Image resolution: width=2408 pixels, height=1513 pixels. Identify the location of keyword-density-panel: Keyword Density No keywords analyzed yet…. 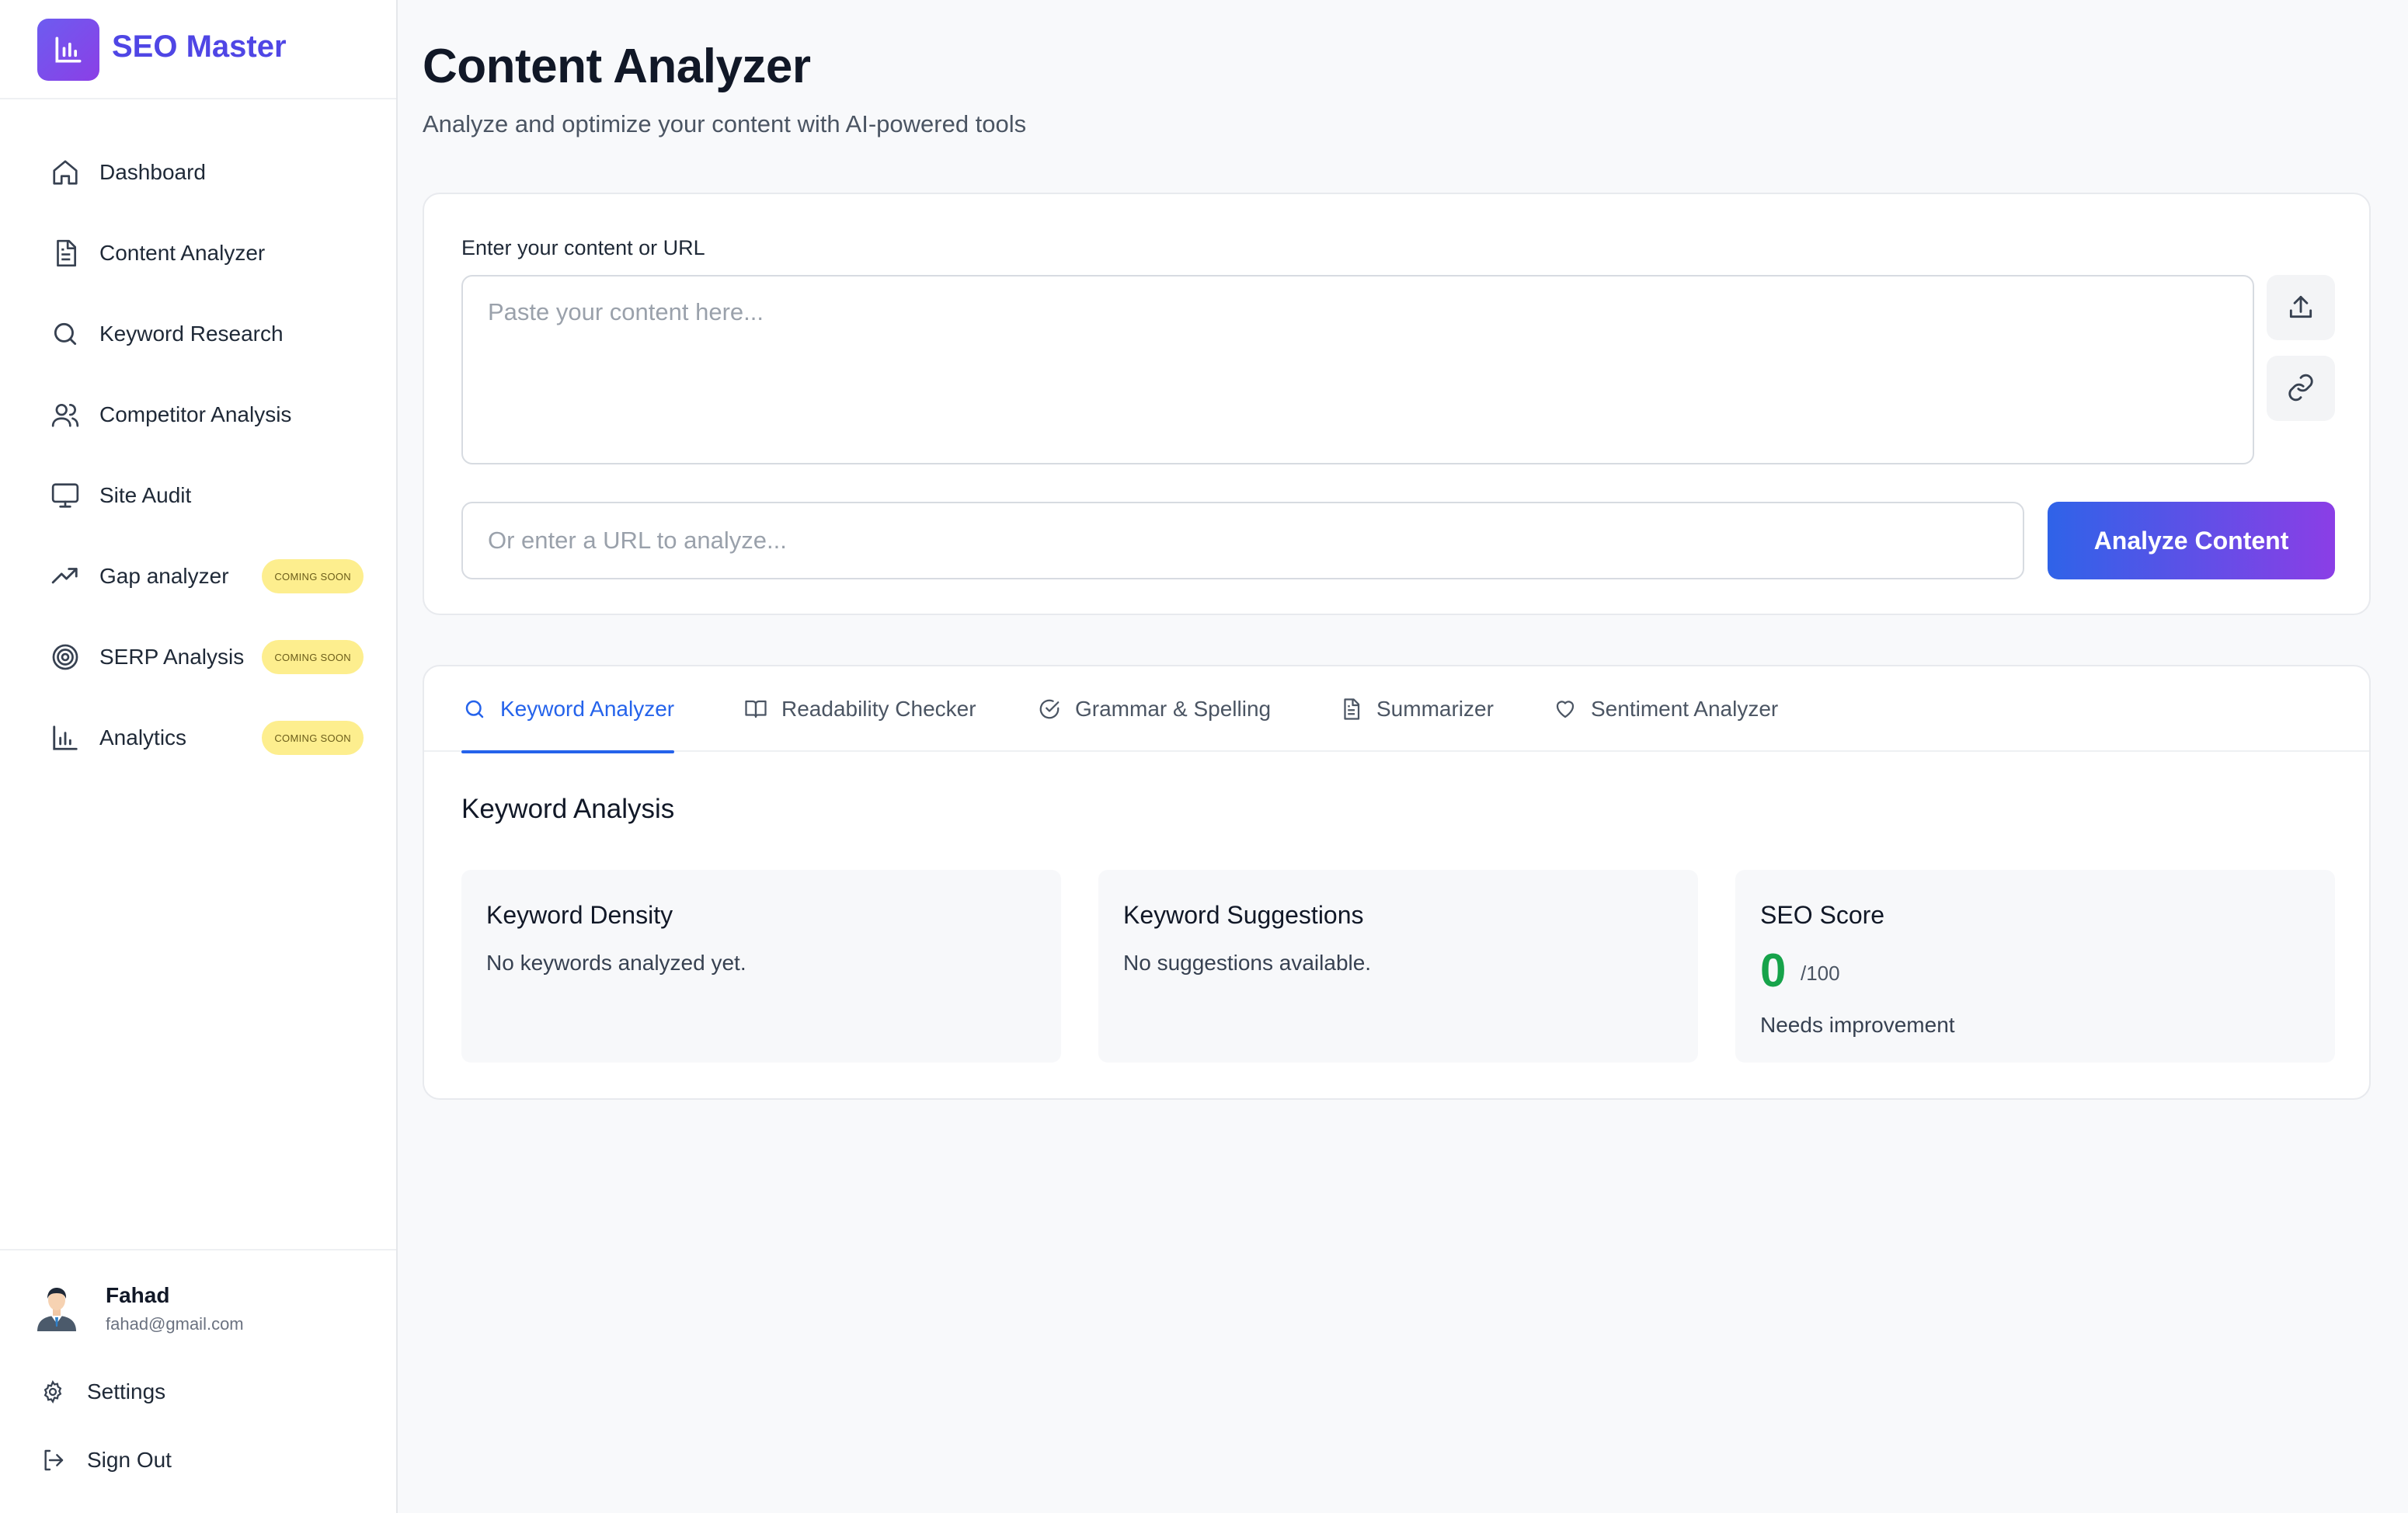
(761, 966).